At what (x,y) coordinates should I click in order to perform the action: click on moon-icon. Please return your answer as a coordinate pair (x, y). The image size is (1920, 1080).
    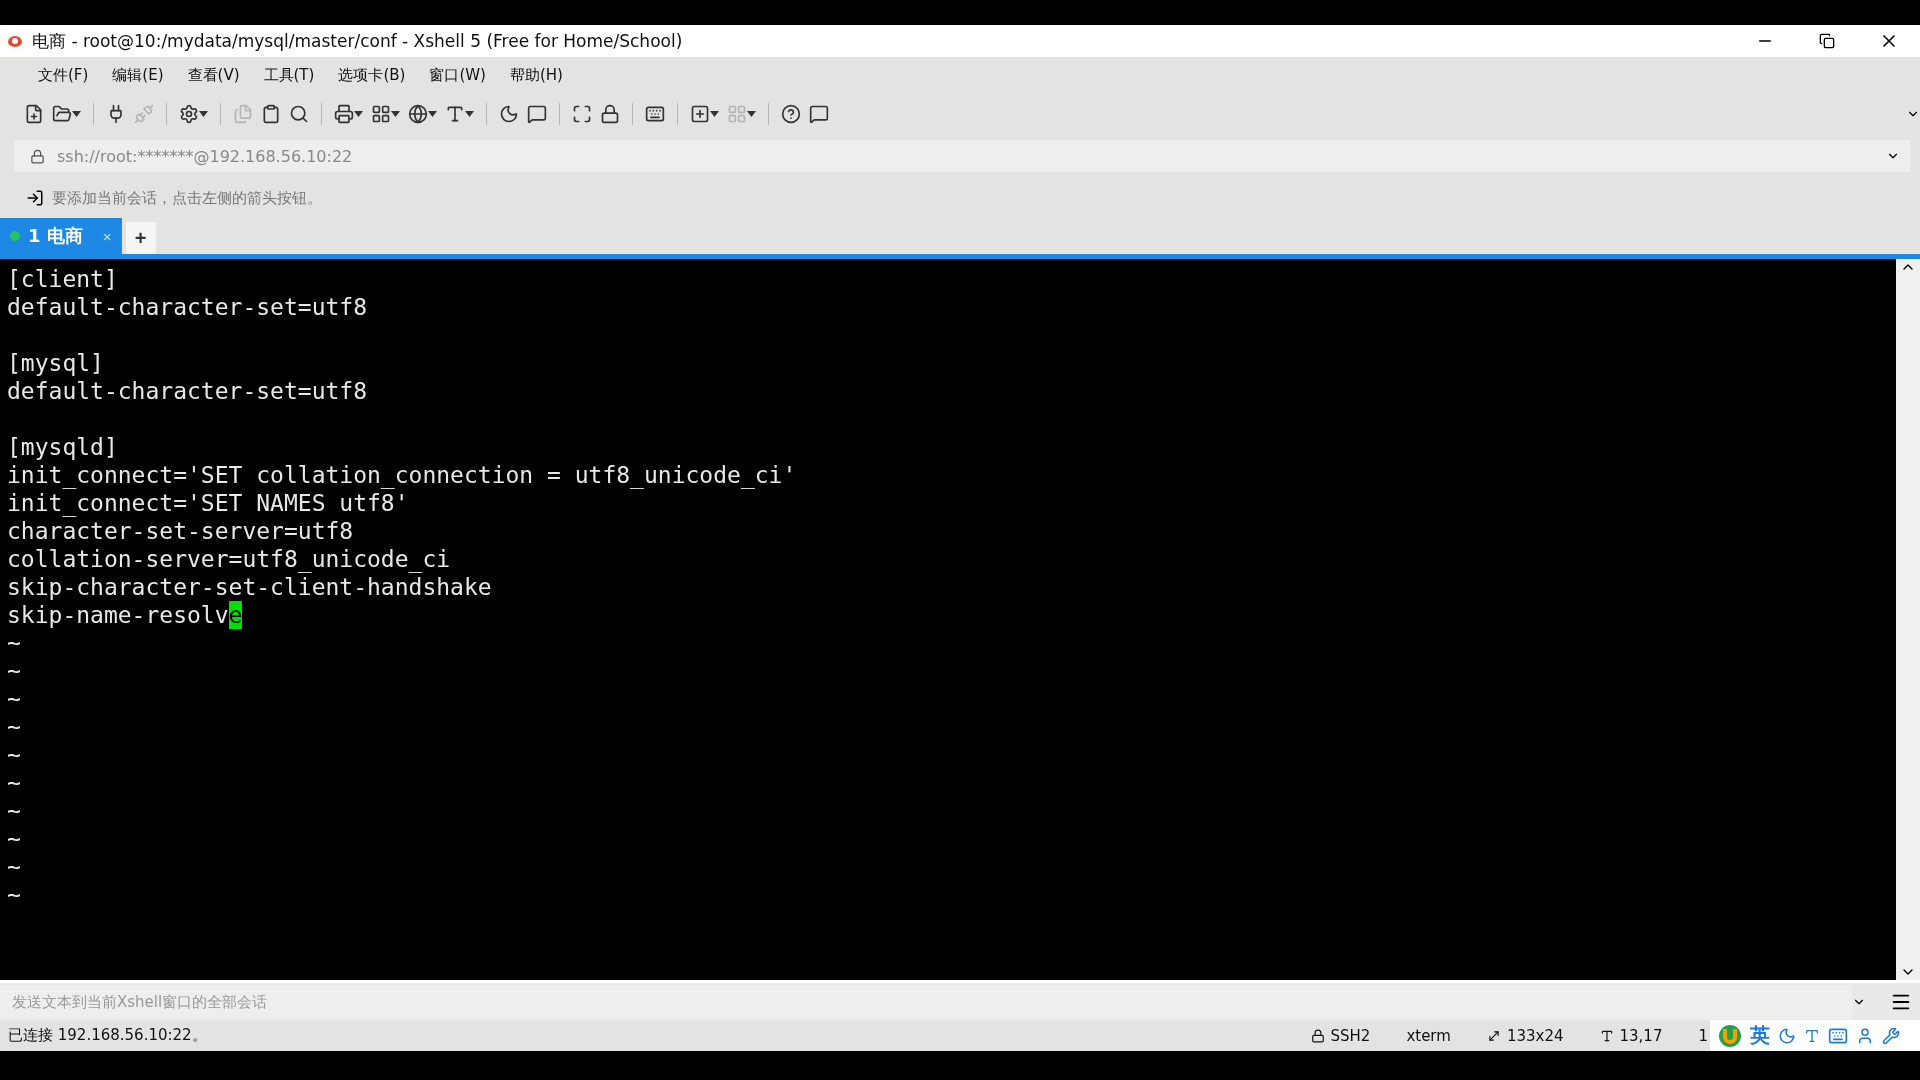
    Looking at the image, I should click on (1787, 1035).